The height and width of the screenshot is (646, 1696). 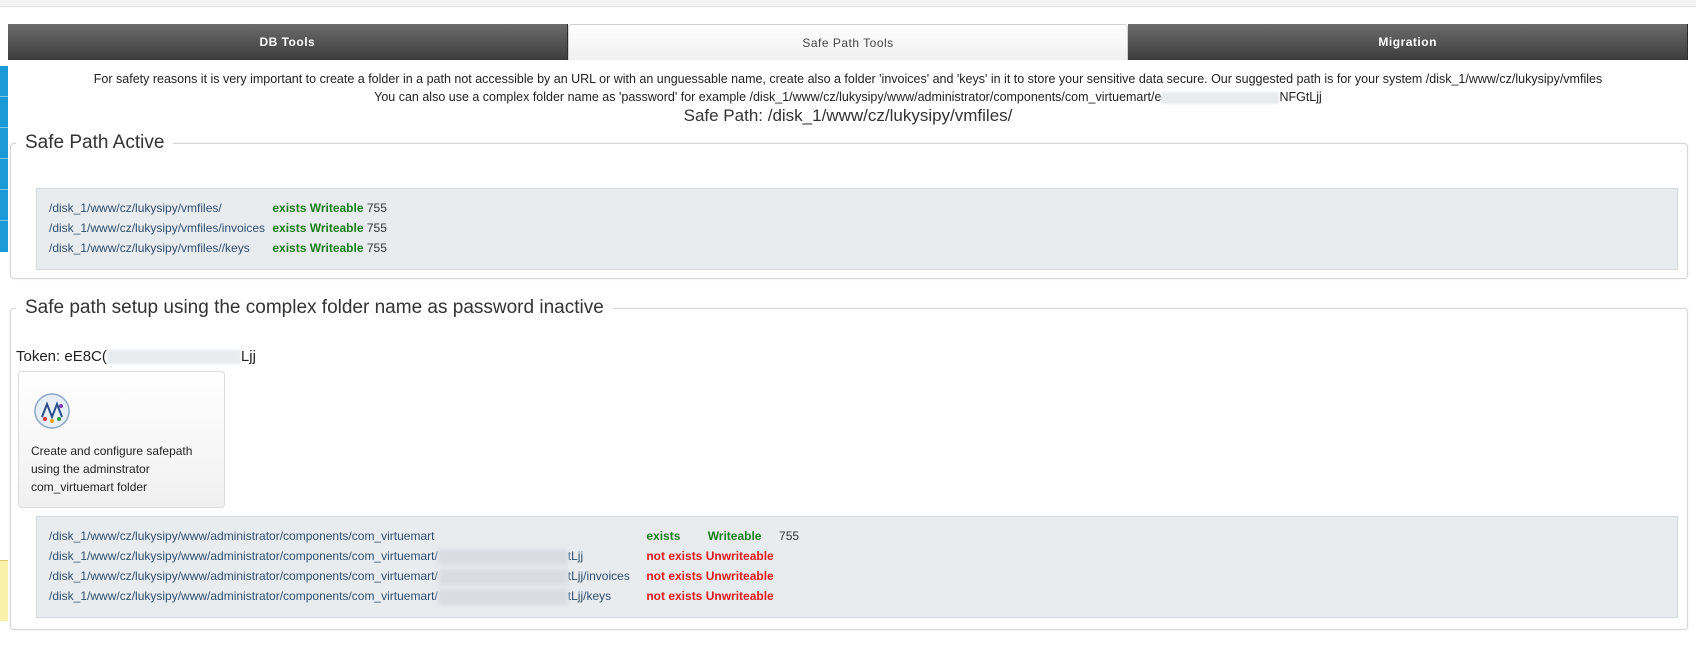 What do you see at coordinates (848, 3) in the screenshot?
I see `top-border` at bounding box center [848, 3].